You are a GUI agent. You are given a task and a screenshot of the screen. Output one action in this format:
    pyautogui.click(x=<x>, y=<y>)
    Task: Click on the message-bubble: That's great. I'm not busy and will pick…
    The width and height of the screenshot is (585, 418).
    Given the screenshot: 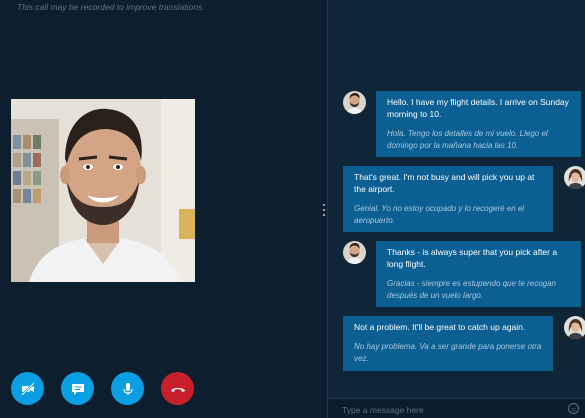 What is the action you would take?
    pyautogui.click(x=448, y=199)
    